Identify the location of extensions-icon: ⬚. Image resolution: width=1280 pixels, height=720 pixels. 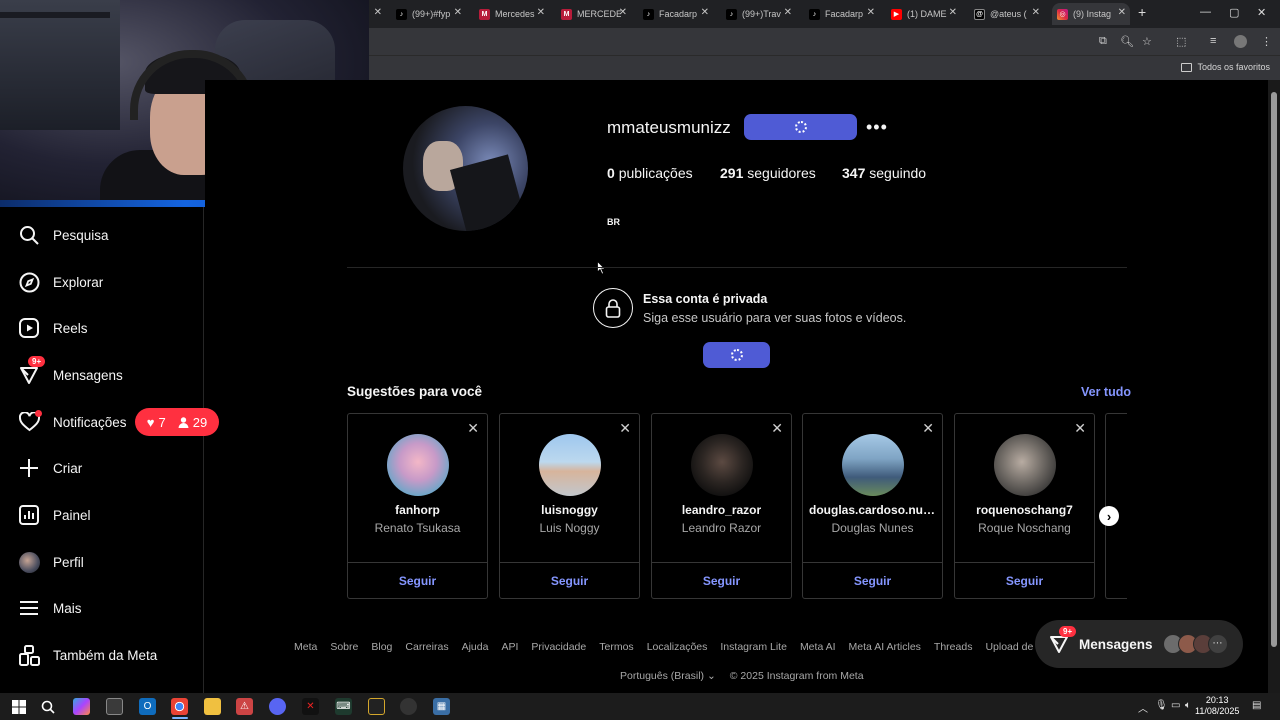
(1181, 41).